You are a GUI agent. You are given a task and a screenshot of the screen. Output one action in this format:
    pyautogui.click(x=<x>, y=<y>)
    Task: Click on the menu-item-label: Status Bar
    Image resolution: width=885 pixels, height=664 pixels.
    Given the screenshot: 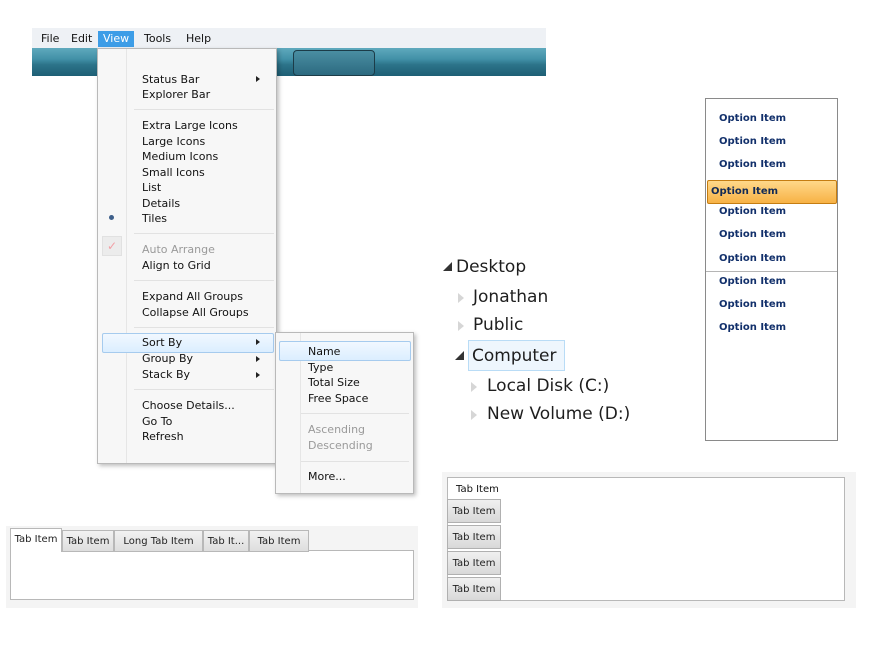 What is the action you would take?
    pyautogui.click(x=171, y=79)
    